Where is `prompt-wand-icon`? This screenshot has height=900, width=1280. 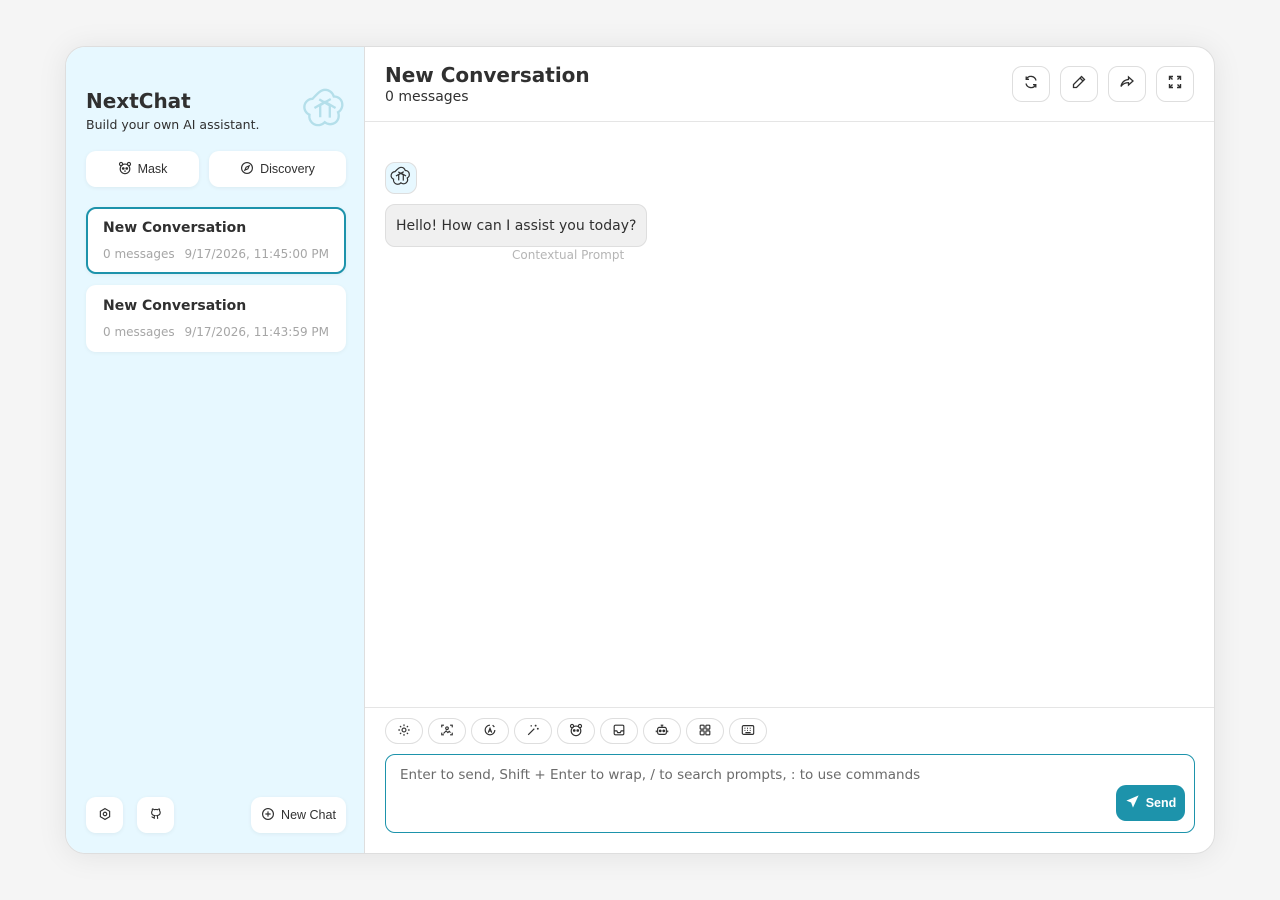 prompt-wand-icon is located at coordinates (533, 731).